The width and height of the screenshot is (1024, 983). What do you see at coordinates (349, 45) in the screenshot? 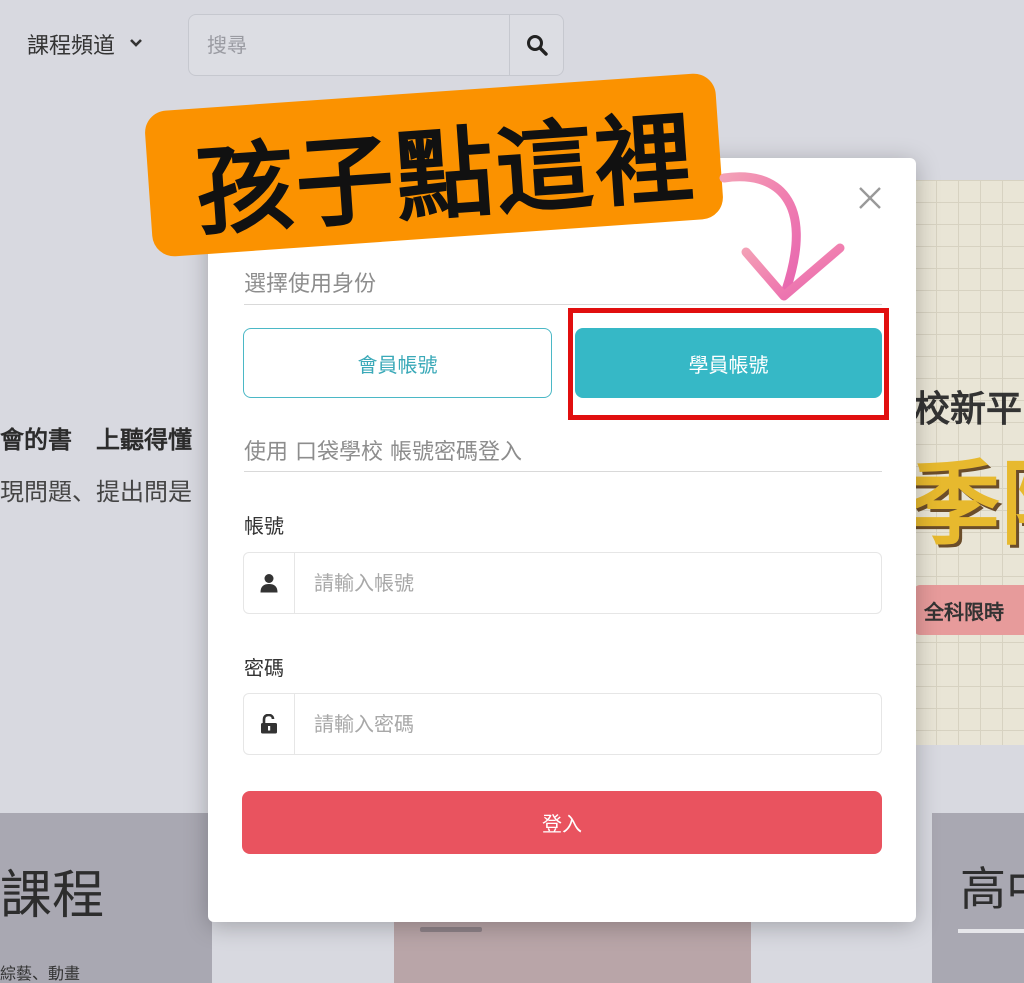
I see `search-input` at bounding box center [349, 45].